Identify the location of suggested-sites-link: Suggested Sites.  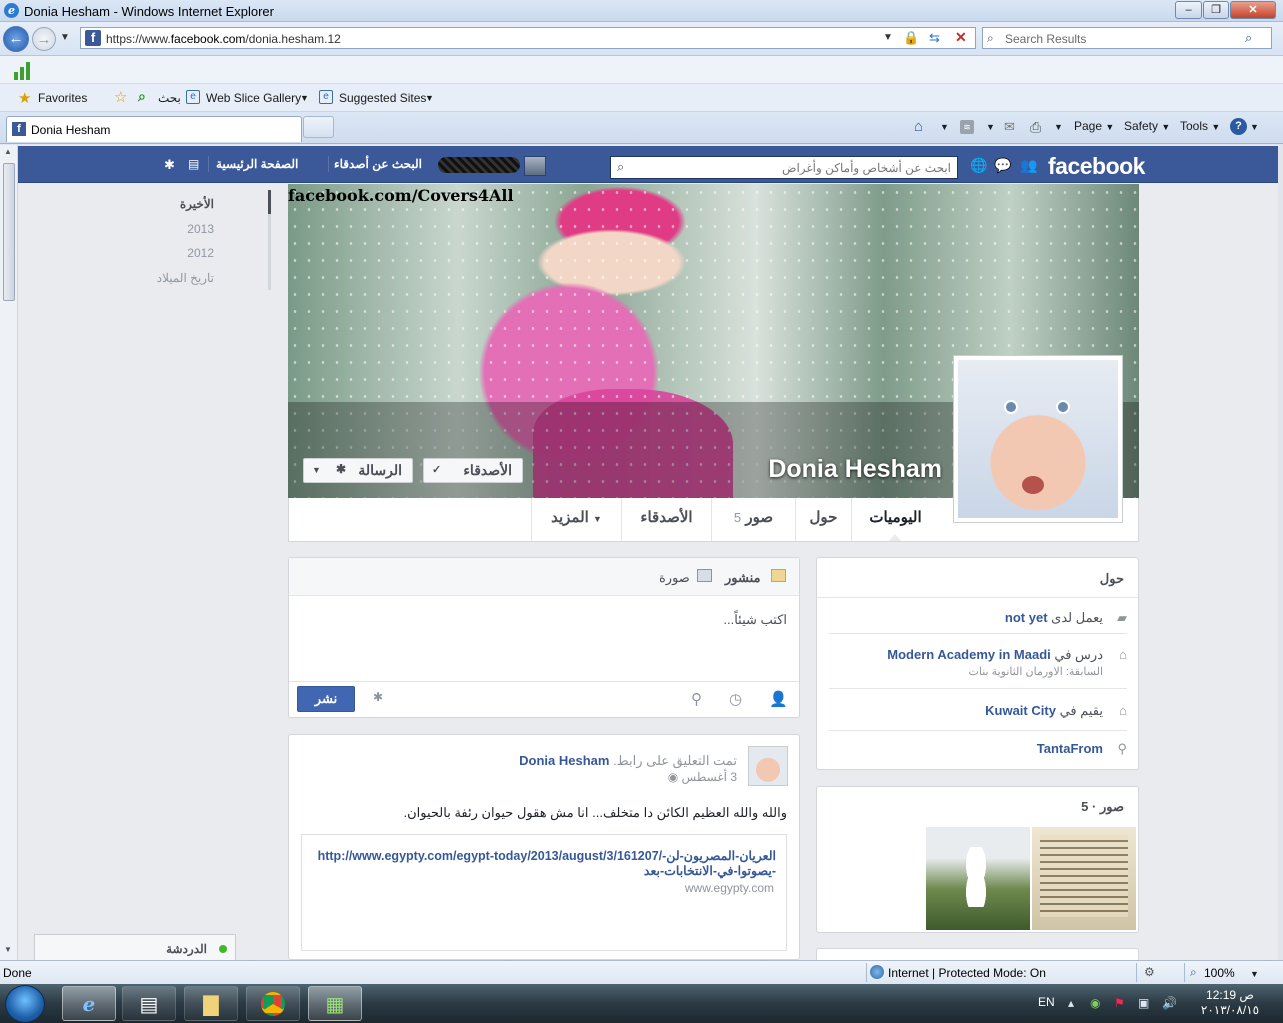
(382, 98).